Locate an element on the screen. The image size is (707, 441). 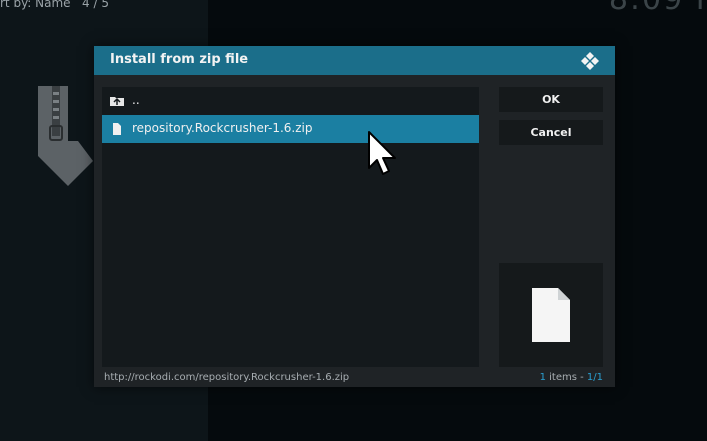
item-count: 1 items - 1/1 is located at coordinates (571, 377).